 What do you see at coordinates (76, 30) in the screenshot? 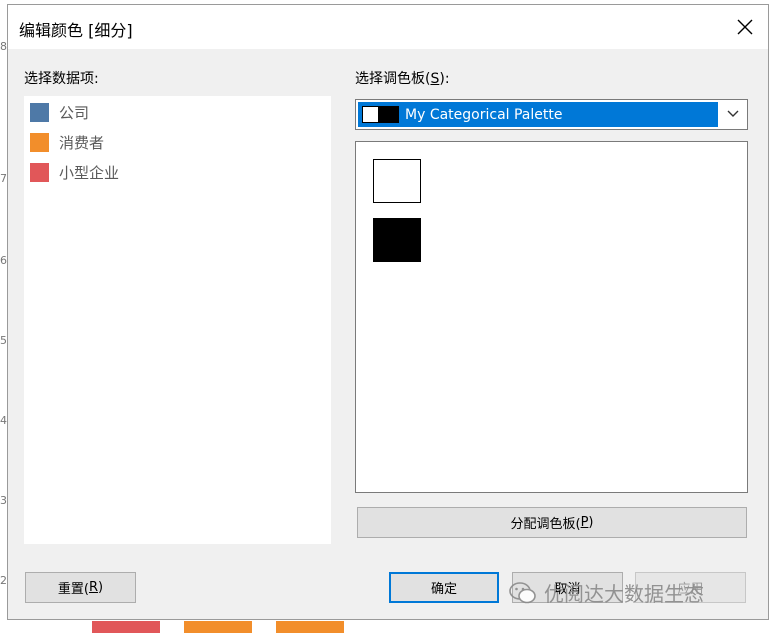
I see `dialog-title: 编辑颜色 [细分]` at bounding box center [76, 30].